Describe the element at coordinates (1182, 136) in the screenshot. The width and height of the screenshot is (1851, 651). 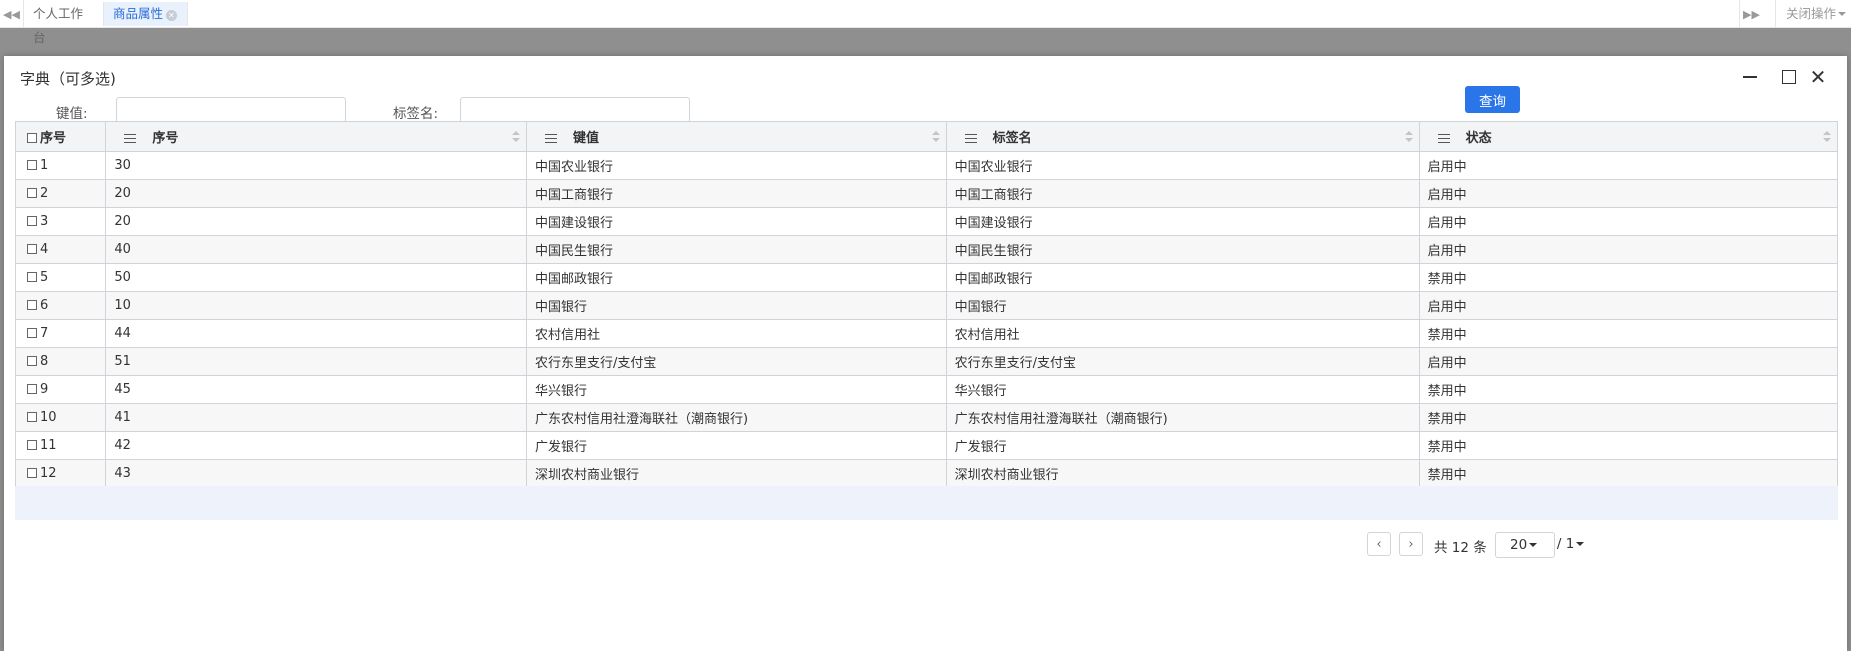
I see `column-header-label: 标签名` at that location.